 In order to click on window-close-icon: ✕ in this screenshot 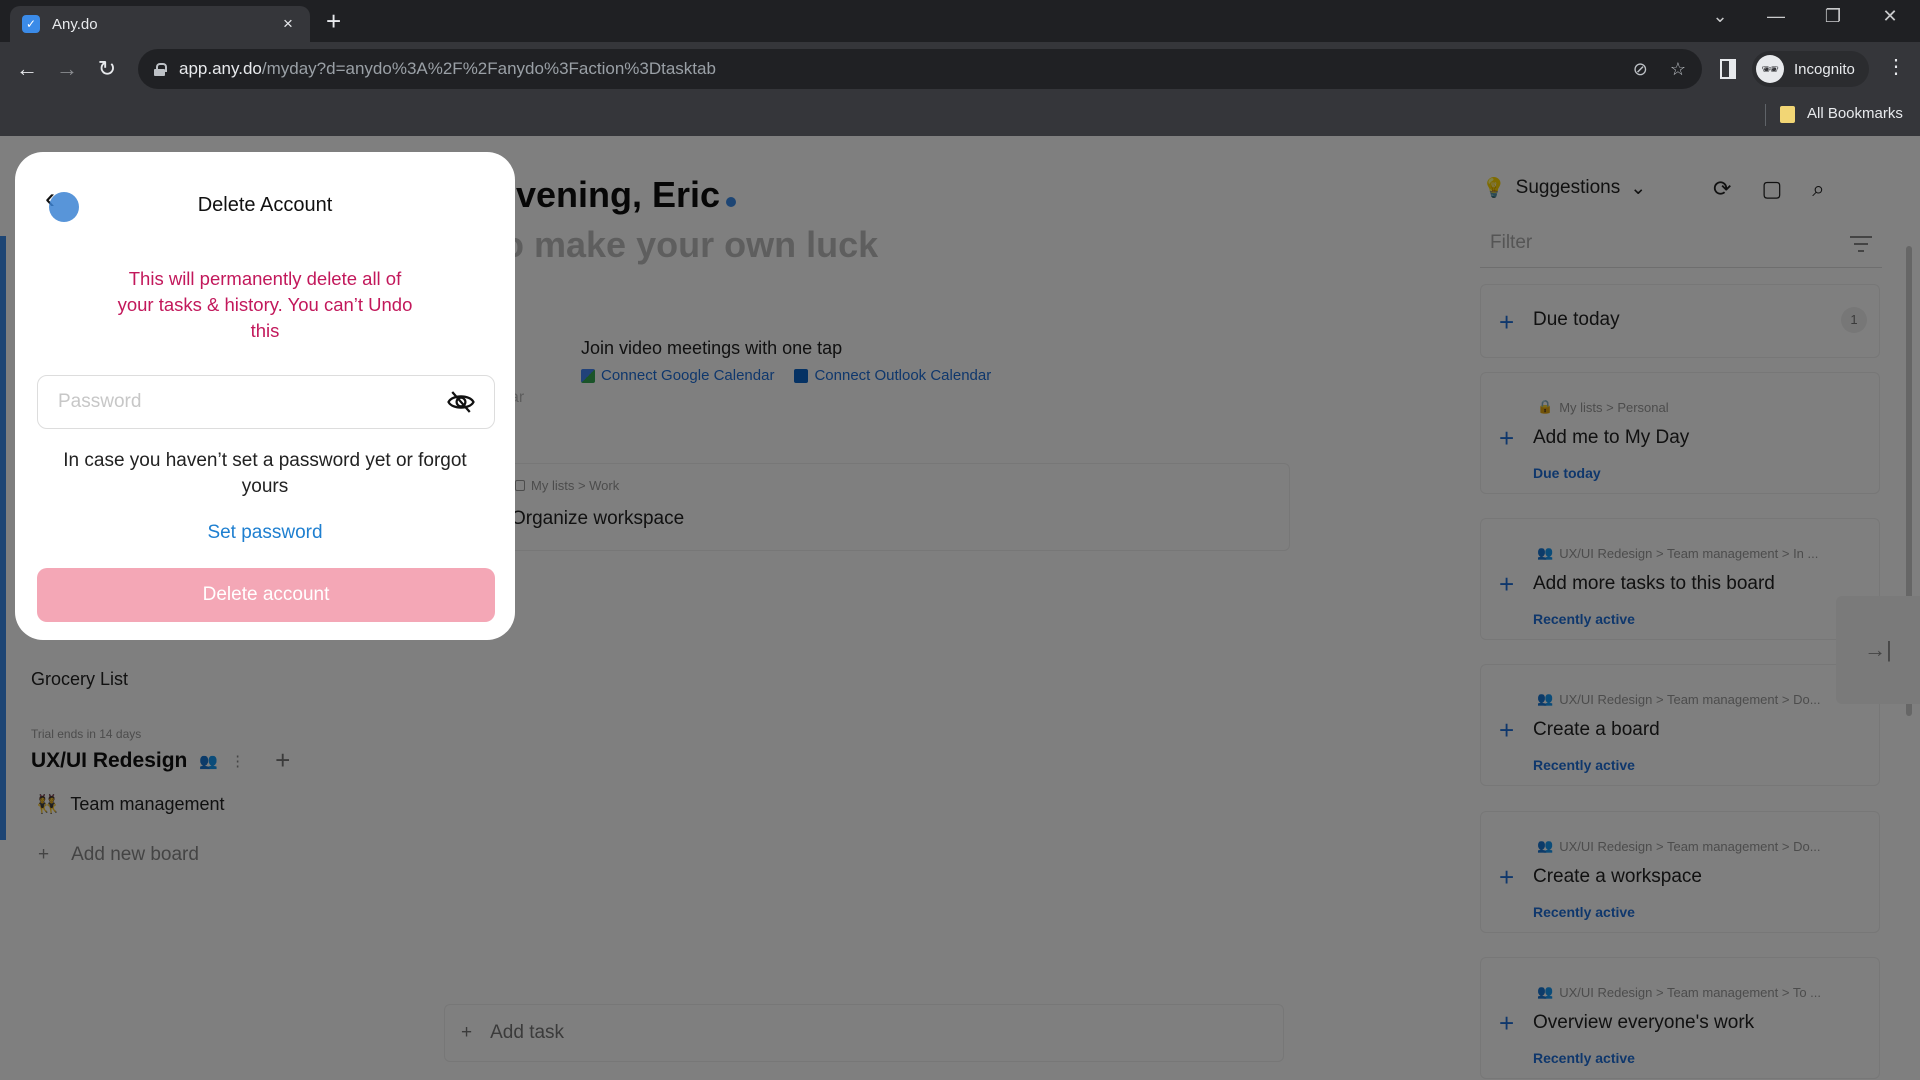, I will do `click(1890, 16)`.